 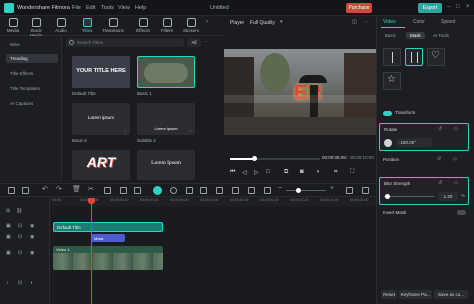 I want to click on tool-media: Media, so click(x=13, y=26).